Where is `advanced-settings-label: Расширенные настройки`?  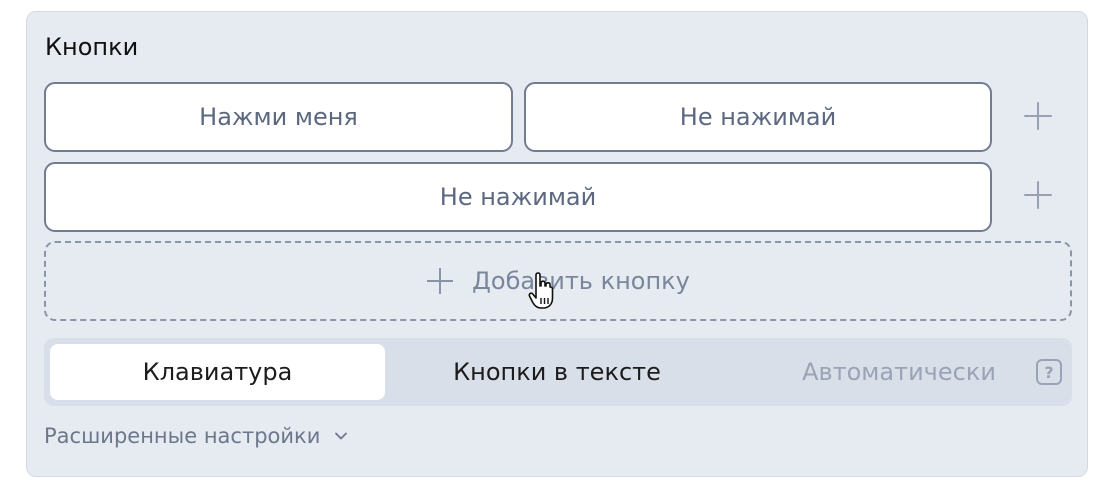
advanced-settings-label: Расширенные настройки is located at coordinates (182, 436).